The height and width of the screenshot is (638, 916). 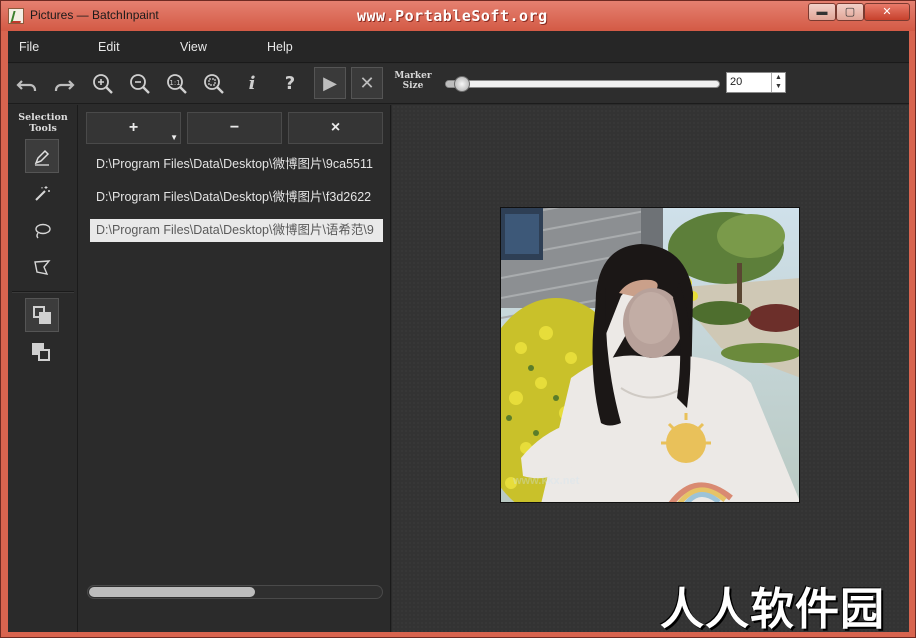 I want to click on run-button: ▶, so click(x=330, y=83).